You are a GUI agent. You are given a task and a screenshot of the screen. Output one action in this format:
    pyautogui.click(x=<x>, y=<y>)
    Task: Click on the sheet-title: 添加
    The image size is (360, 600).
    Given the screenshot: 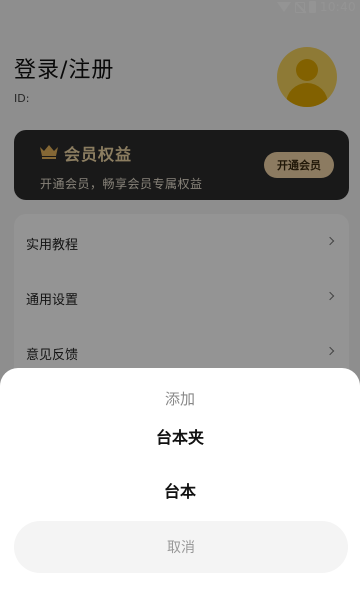 What is the action you would take?
    pyautogui.click(x=179, y=399)
    